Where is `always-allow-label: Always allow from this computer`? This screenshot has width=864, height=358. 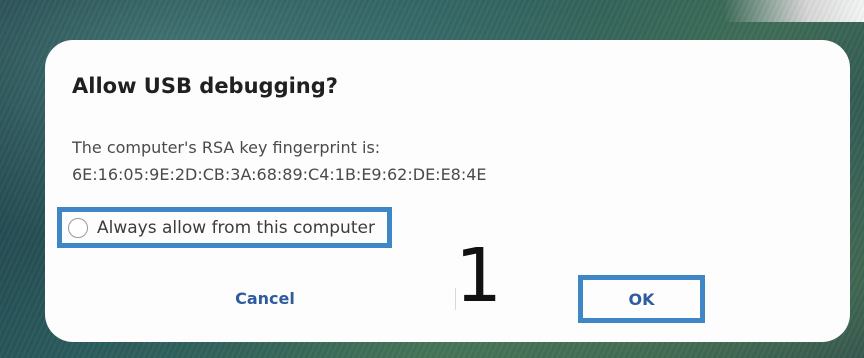 always-allow-label: Always allow from this computer is located at coordinates (236, 228).